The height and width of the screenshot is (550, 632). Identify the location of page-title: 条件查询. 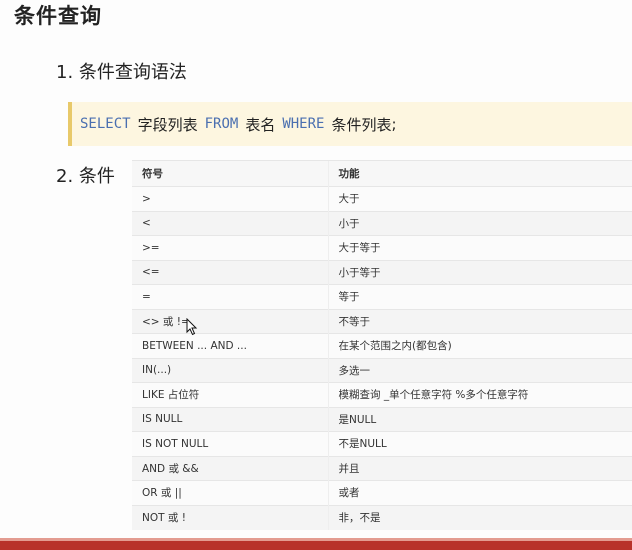
(58, 16).